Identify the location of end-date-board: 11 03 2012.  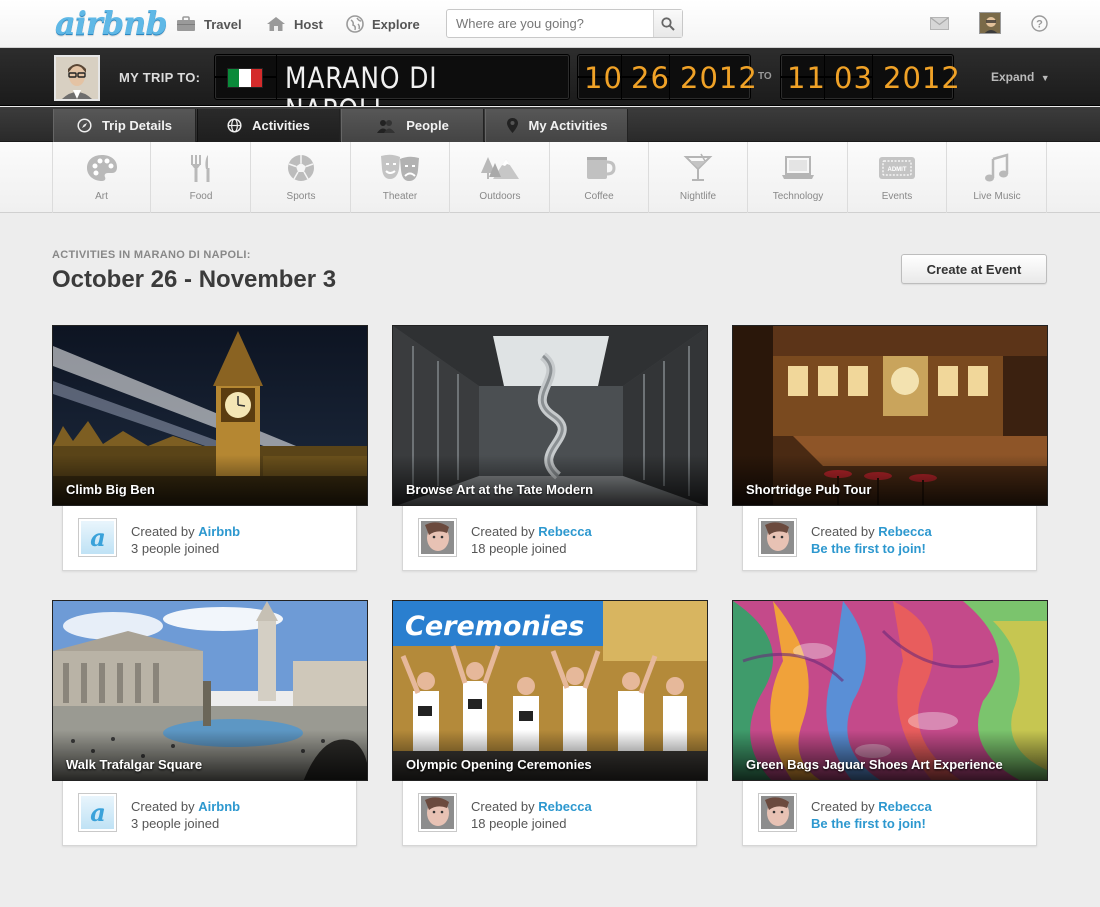
(870, 77).